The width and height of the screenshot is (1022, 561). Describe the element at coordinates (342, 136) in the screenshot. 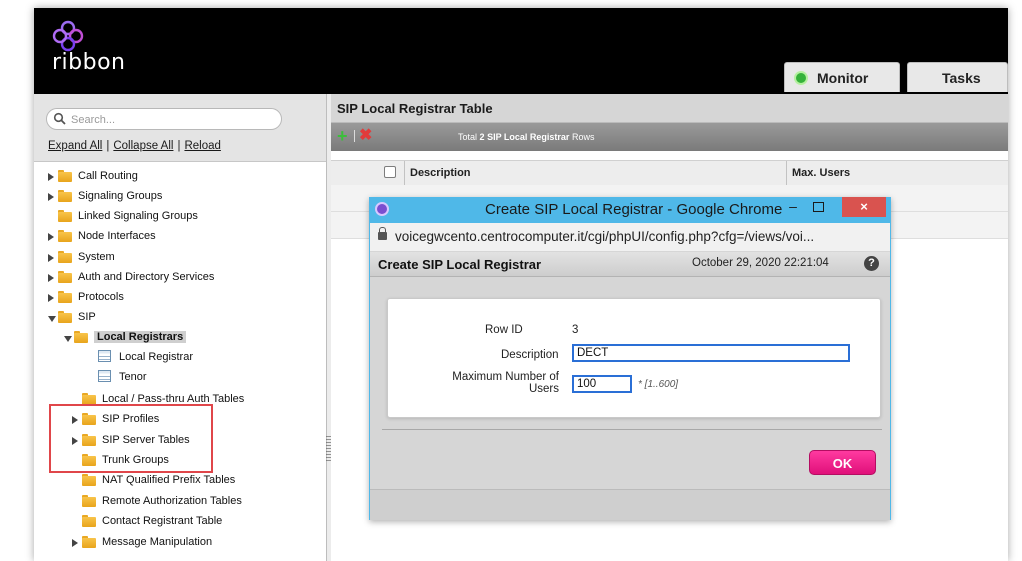

I see `plus-icon: +` at that location.